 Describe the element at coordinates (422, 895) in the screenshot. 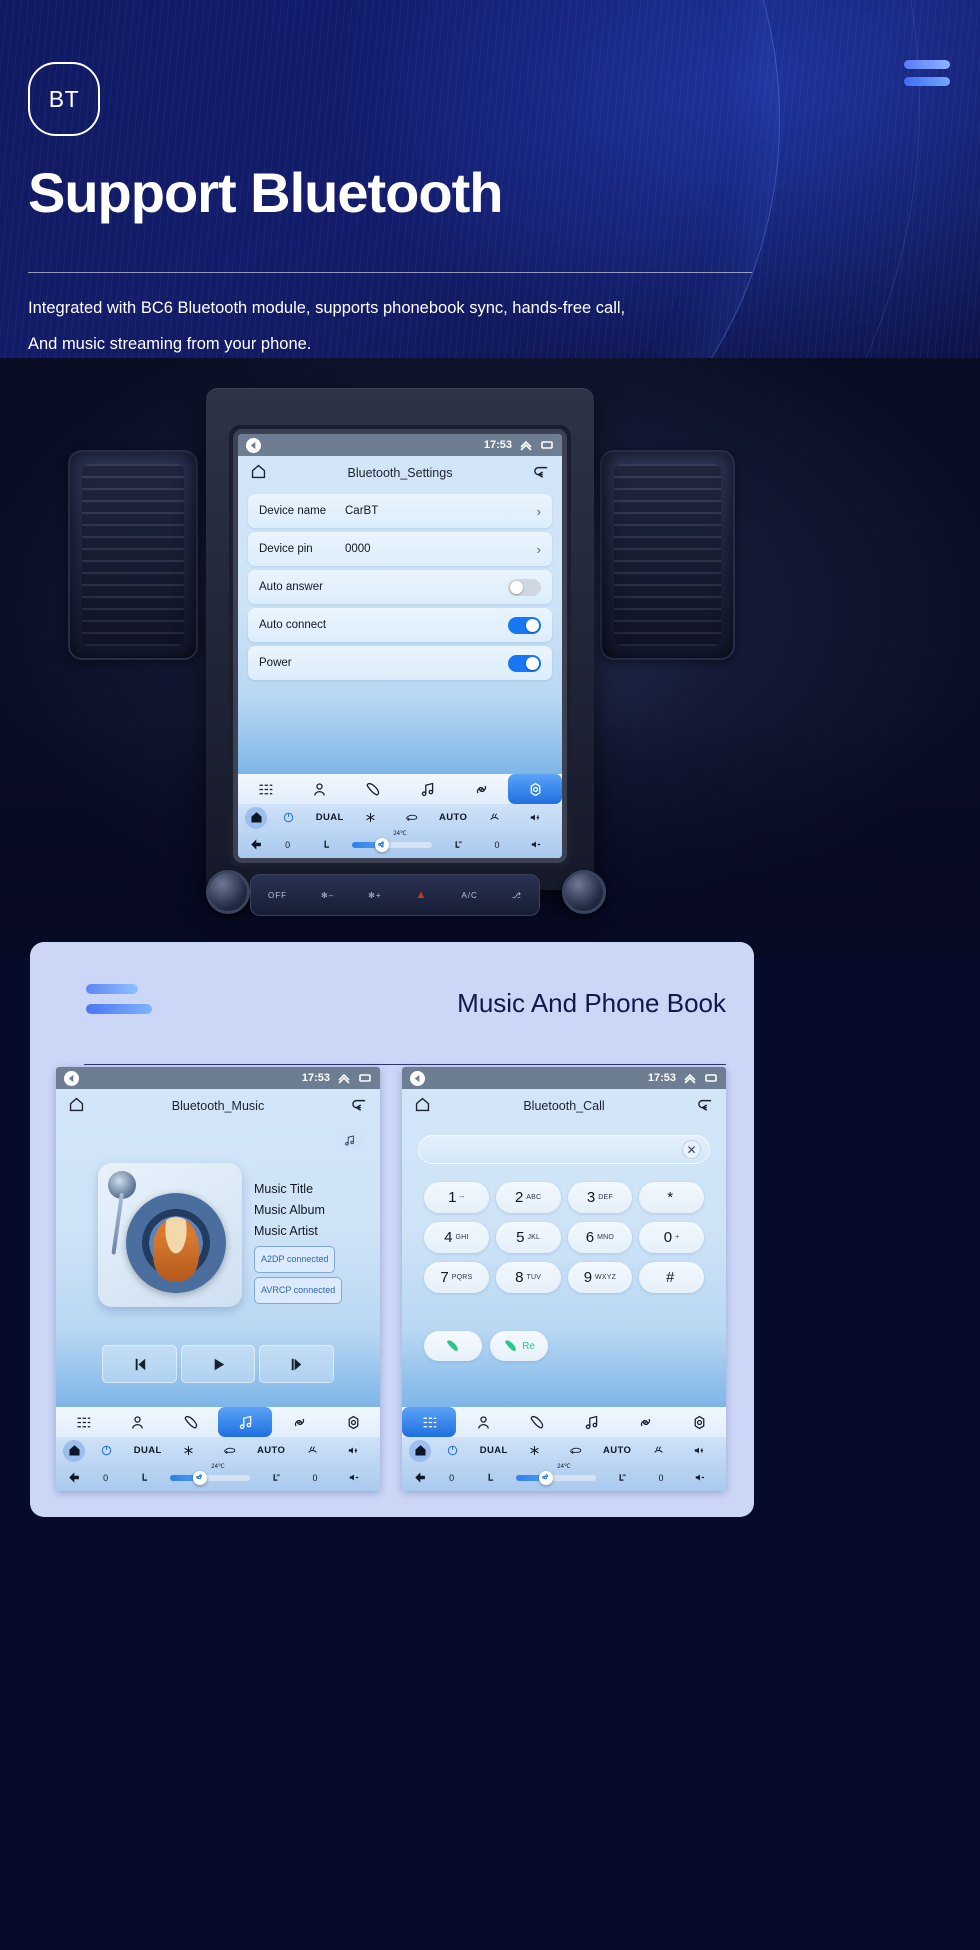

I see `hazard-button: ▲` at that location.